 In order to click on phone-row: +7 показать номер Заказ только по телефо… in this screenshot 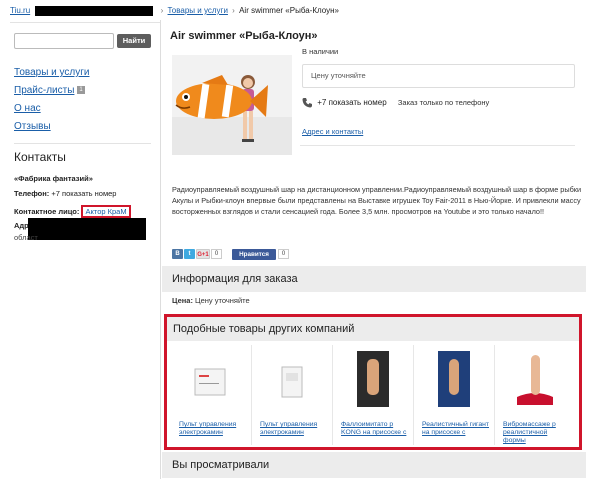, I will do `click(395, 103)`.